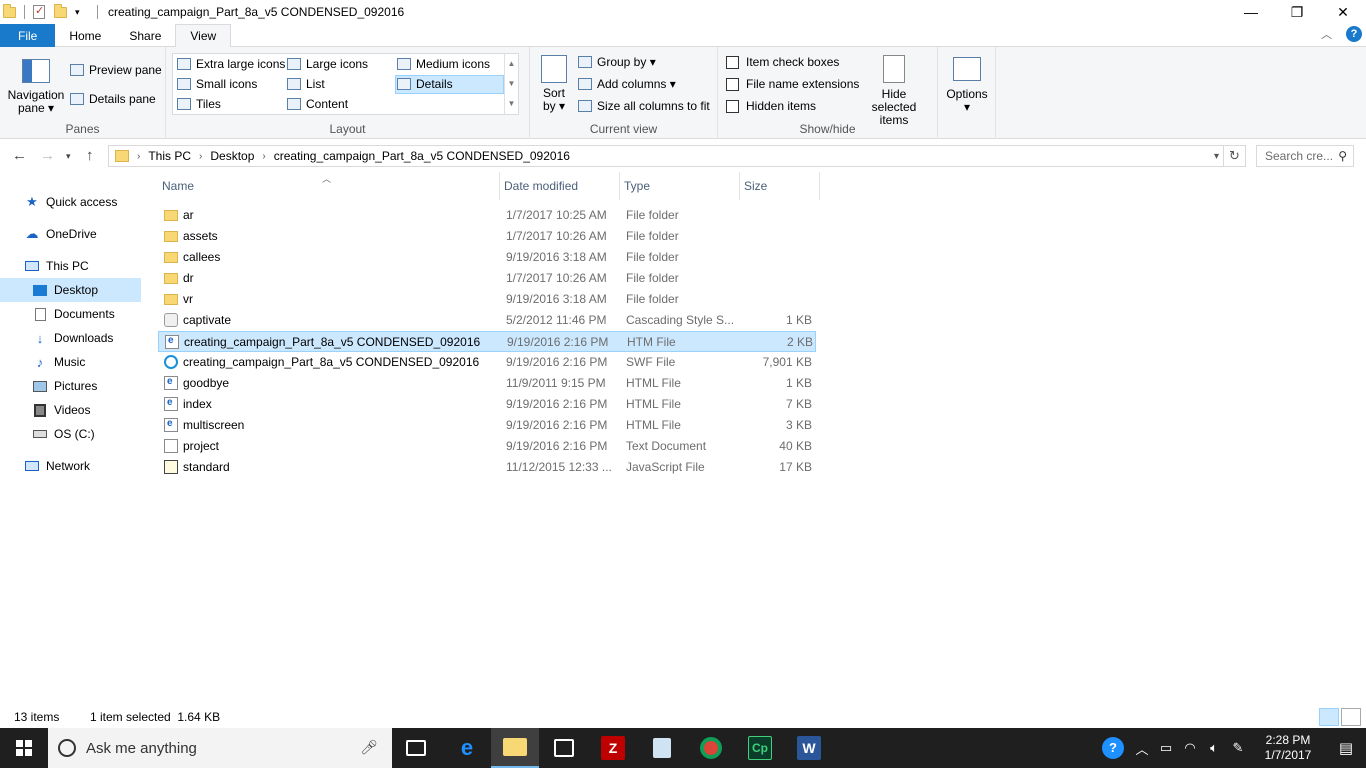 The image size is (1366, 768). I want to click on column-header-date-modified: Date modified, so click(560, 186).